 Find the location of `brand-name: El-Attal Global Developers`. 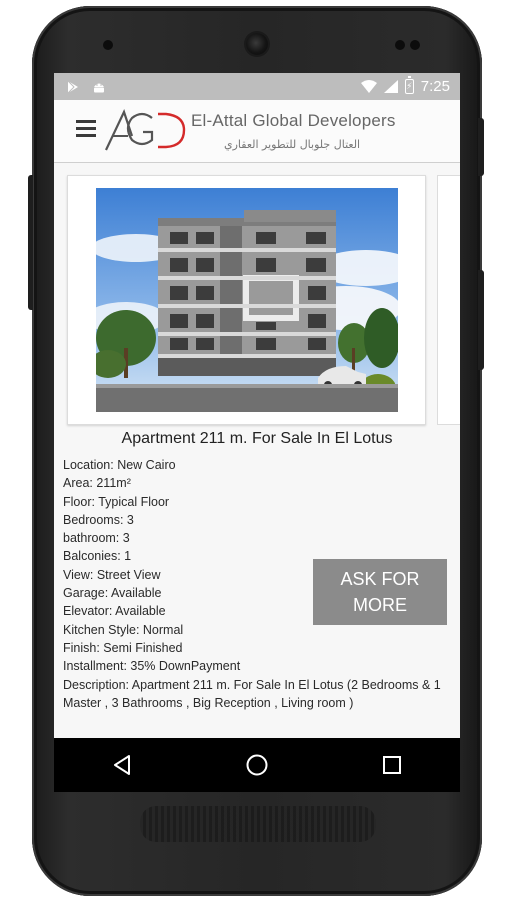

brand-name: El-Attal Global Developers is located at coordinates (293, 120).